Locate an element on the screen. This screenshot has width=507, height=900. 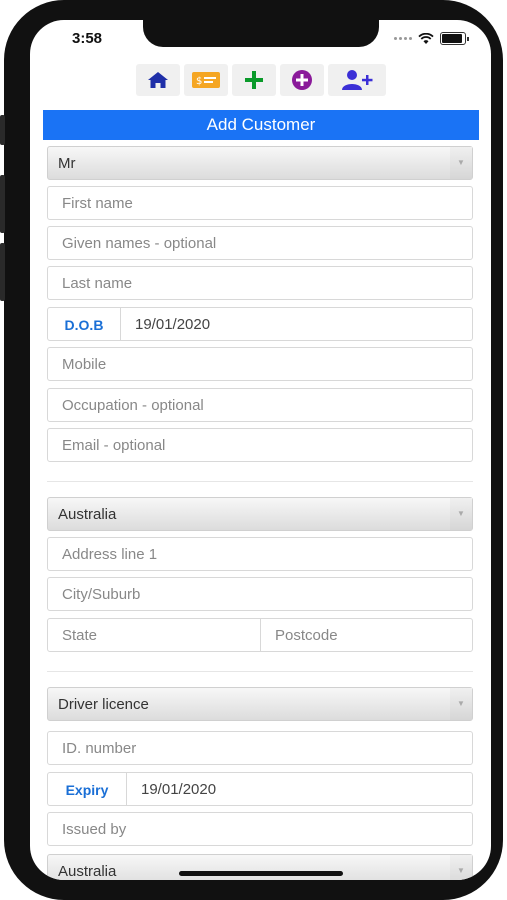
mute-switch is located at coordinates (2, 130).